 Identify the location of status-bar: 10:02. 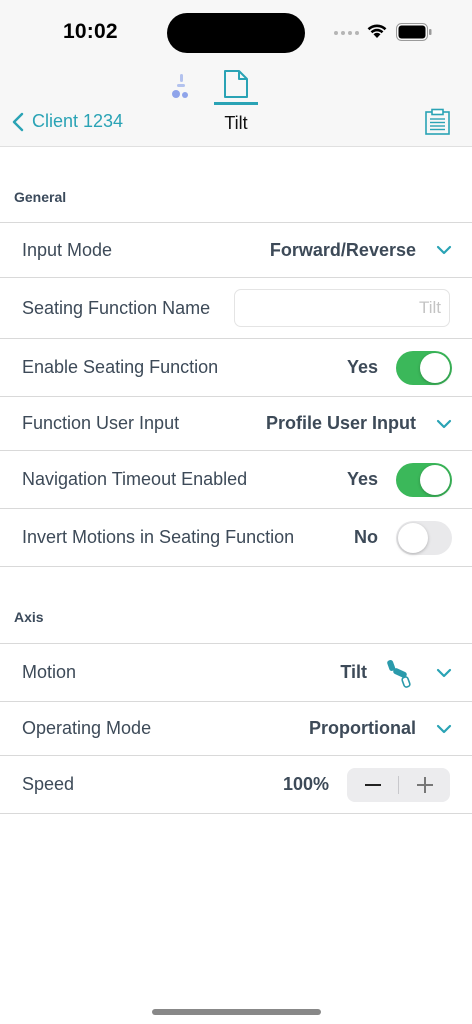
(236, 32).